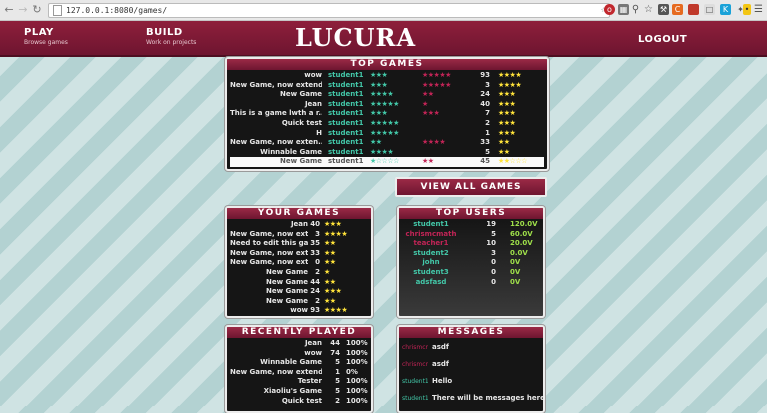  Describe the element at coordinates (648, 9) in the screenshot. I see `star-ext-icon: ☆` at that location.